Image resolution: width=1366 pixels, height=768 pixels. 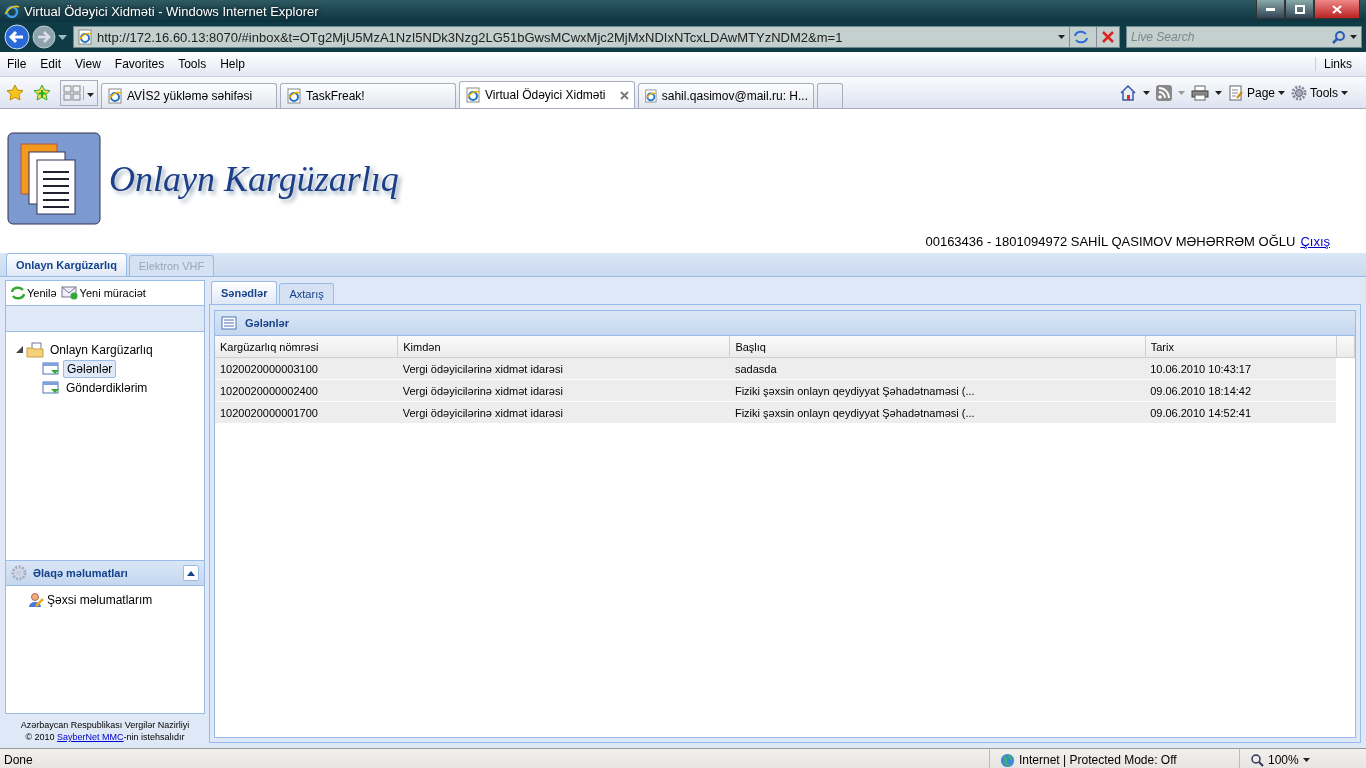 What do you see at coordinates (244, 292) in the screenshot?
I see `content-tab: Sənədlər` at bounding box center [244, 292].